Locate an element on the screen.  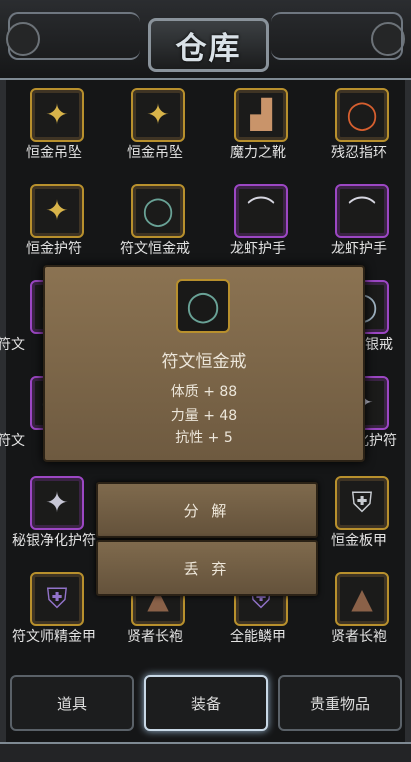
item-name: 恒金护符 is located at coordinates (54, 249).